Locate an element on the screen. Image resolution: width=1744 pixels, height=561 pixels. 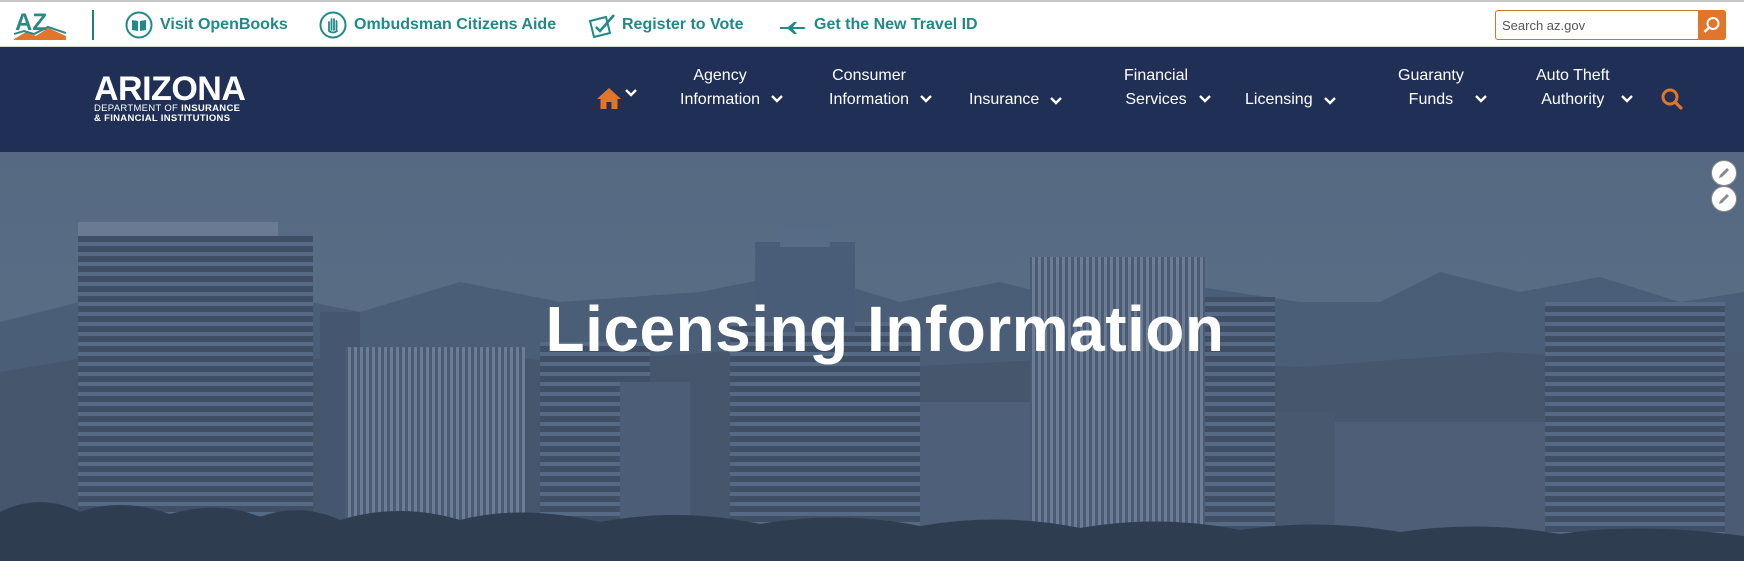
nav-insurance: Insurance is located at coordinates (1016, 100).